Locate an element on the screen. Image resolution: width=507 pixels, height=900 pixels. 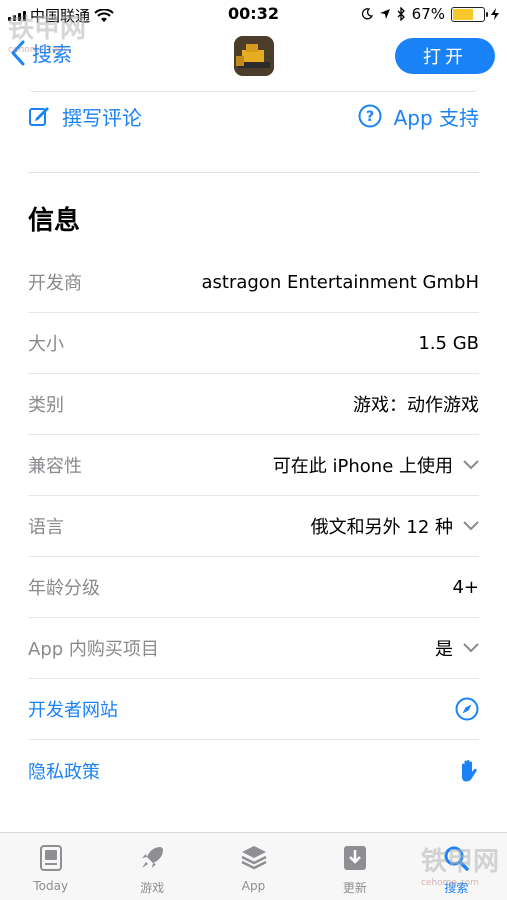
info-label: 年龄分级 is located at coordinates (64, 588).